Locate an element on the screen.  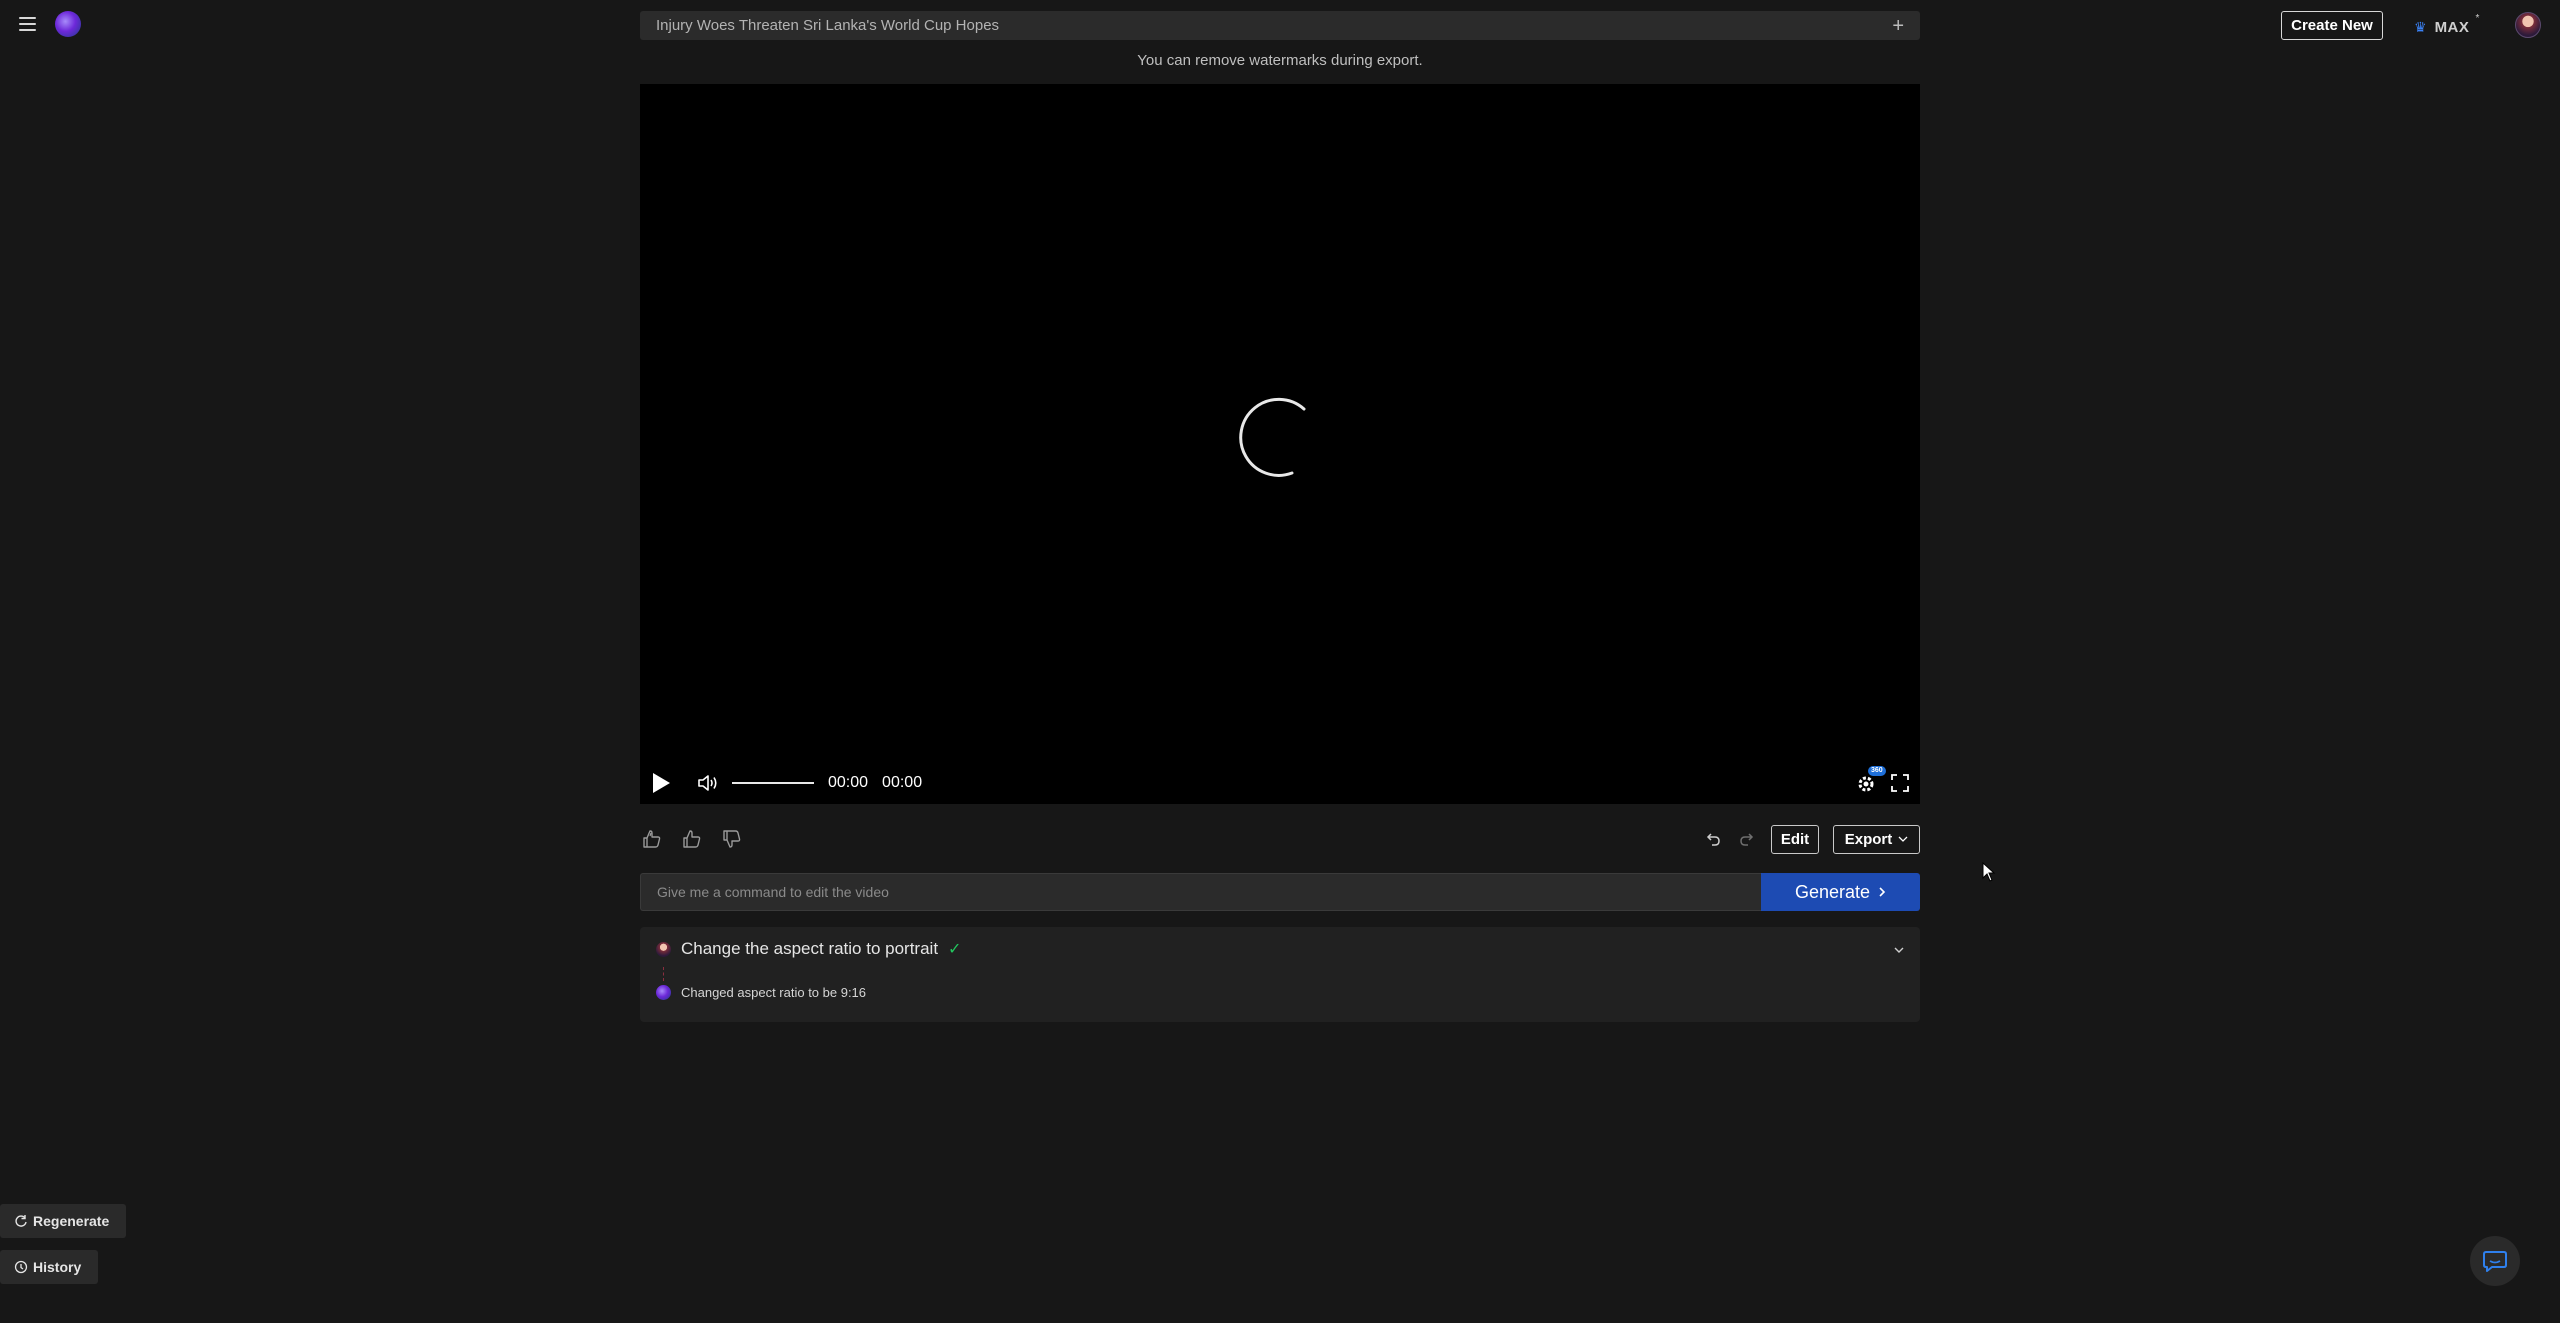
bot-message: Changed aspect ratio to be 9:16 is located at coordinates (761, 992).